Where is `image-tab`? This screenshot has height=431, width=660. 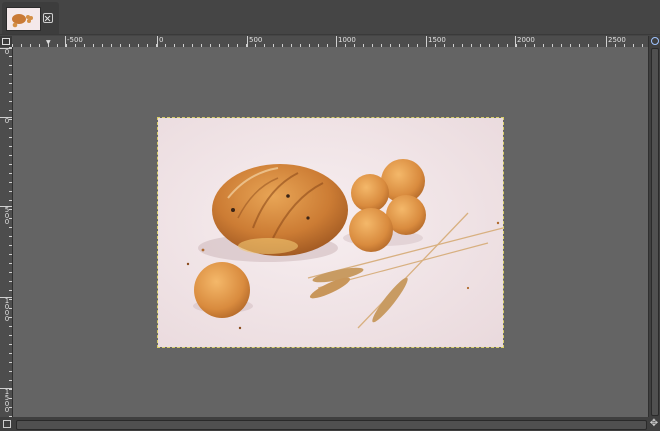
image-tab is located at coordinates (30, 18).